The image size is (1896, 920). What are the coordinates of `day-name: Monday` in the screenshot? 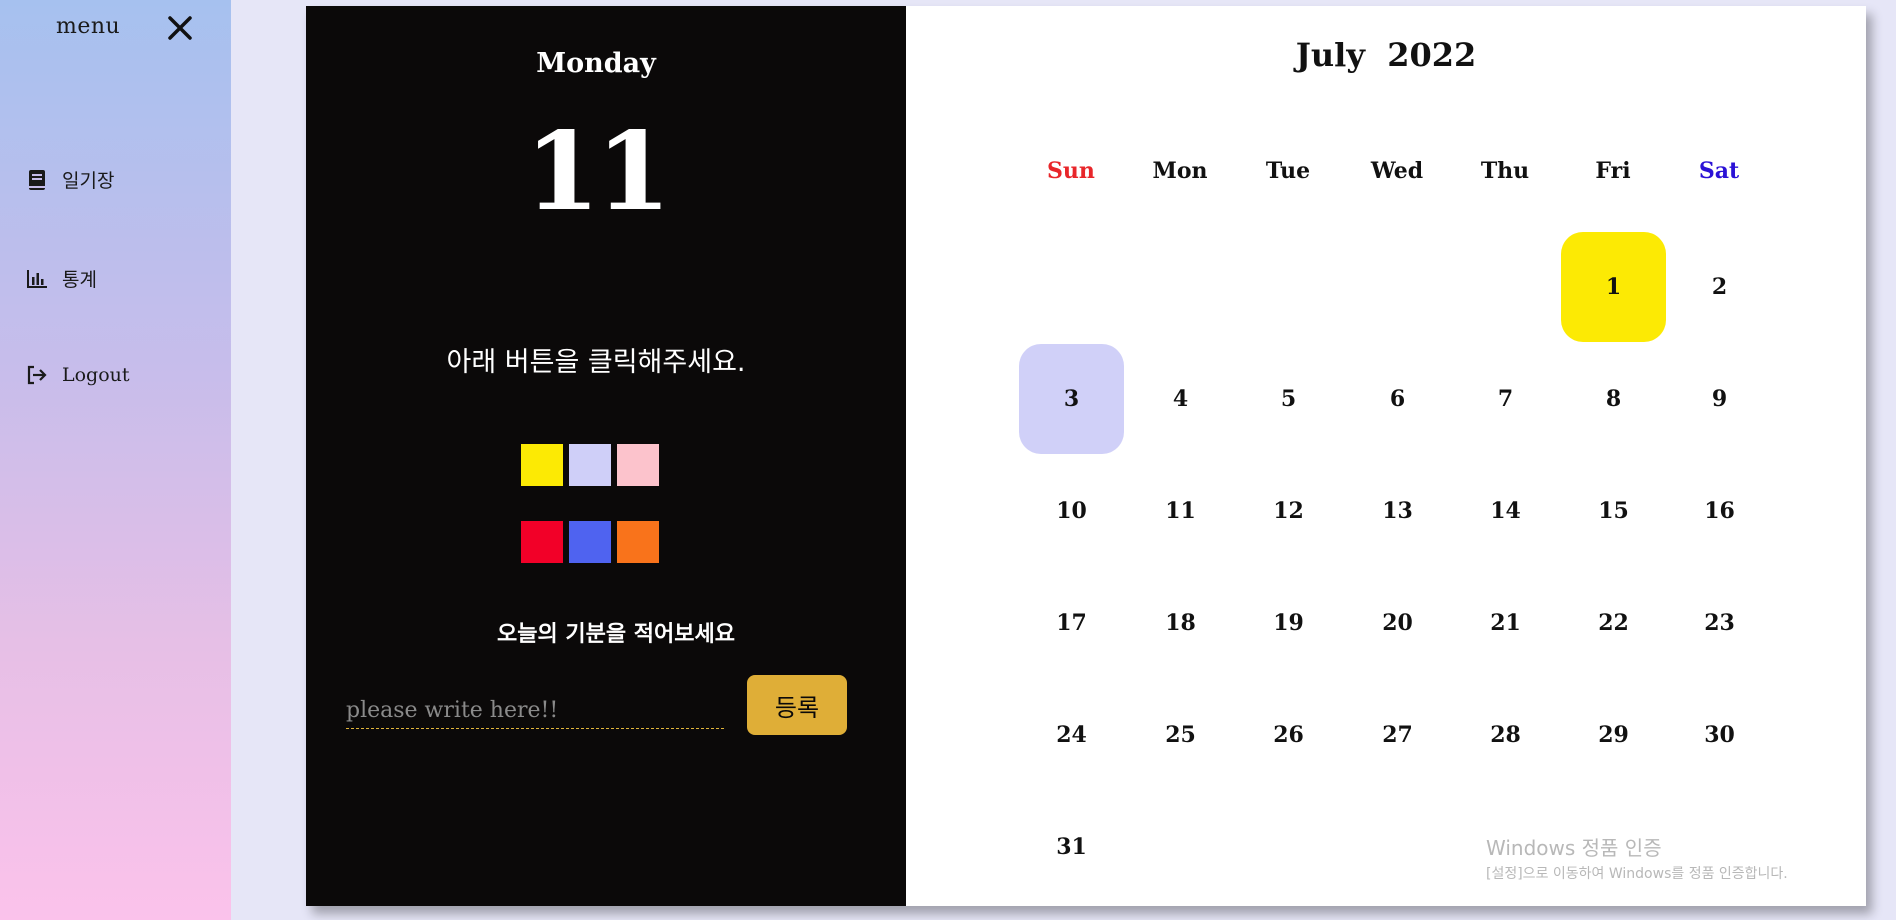 It's located at (596, 63).